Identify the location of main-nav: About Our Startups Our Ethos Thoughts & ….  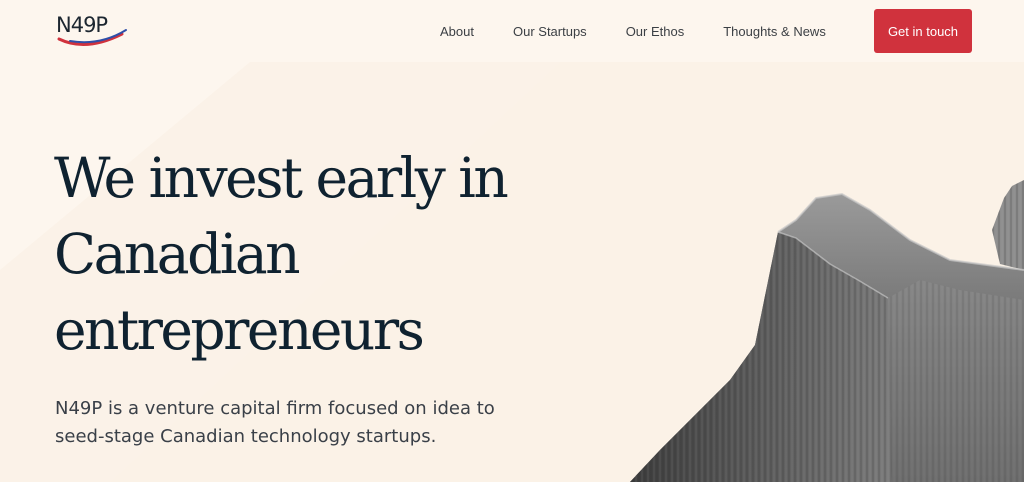
(633, 31).